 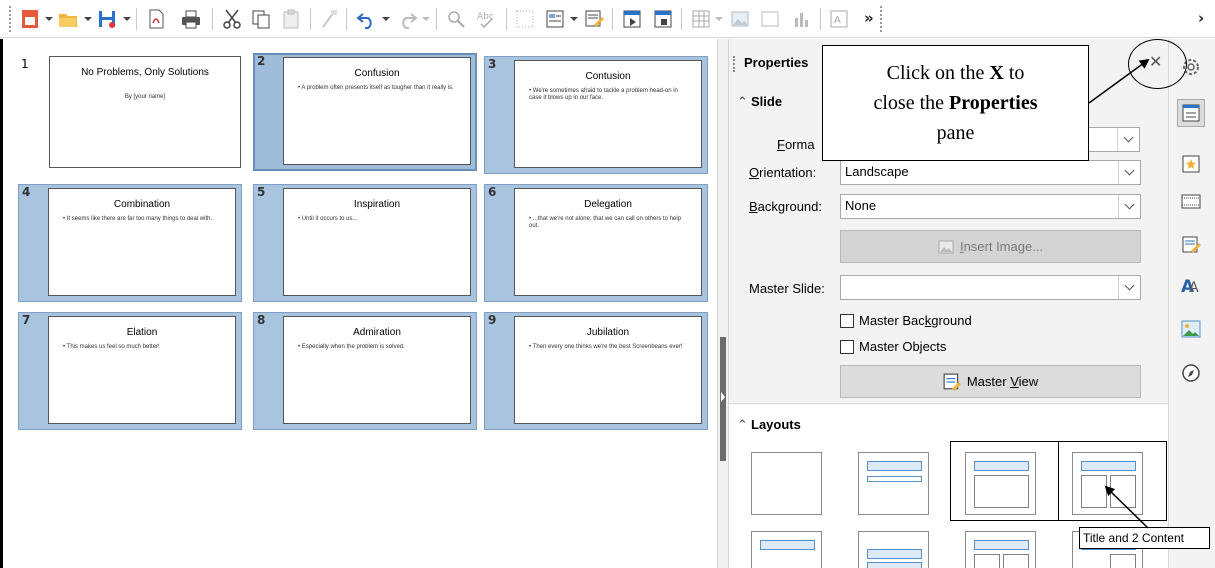 I want to click on master-objects-checkbox: Master Objects, so click(x=893, y=346).